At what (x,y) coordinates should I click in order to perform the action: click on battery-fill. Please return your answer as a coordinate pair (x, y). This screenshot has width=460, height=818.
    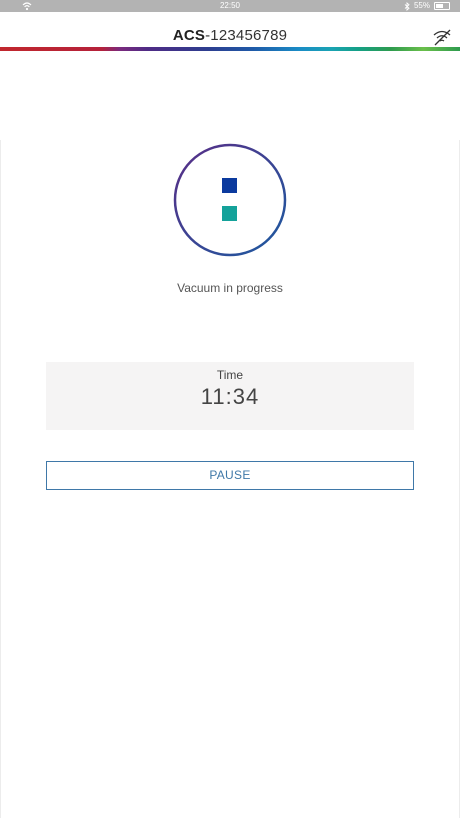
    Looking at the image, I should click on (439, 6).